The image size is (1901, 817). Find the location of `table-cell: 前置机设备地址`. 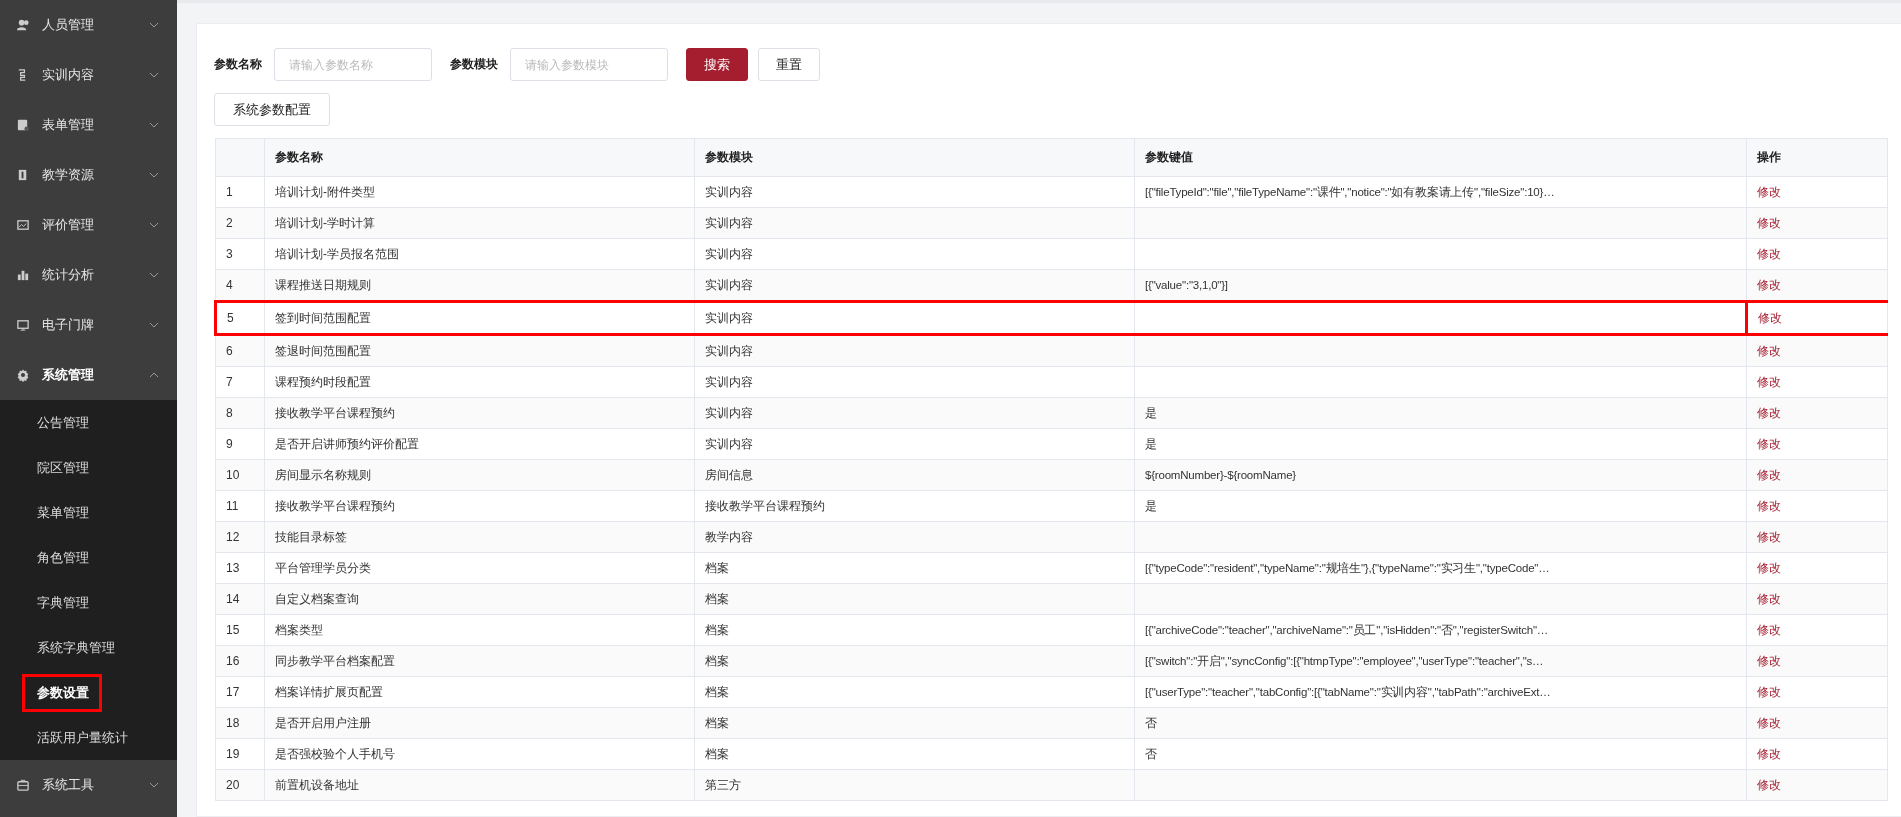

table-cell: 前置机设备地址 is located at coordinates (479, 785).